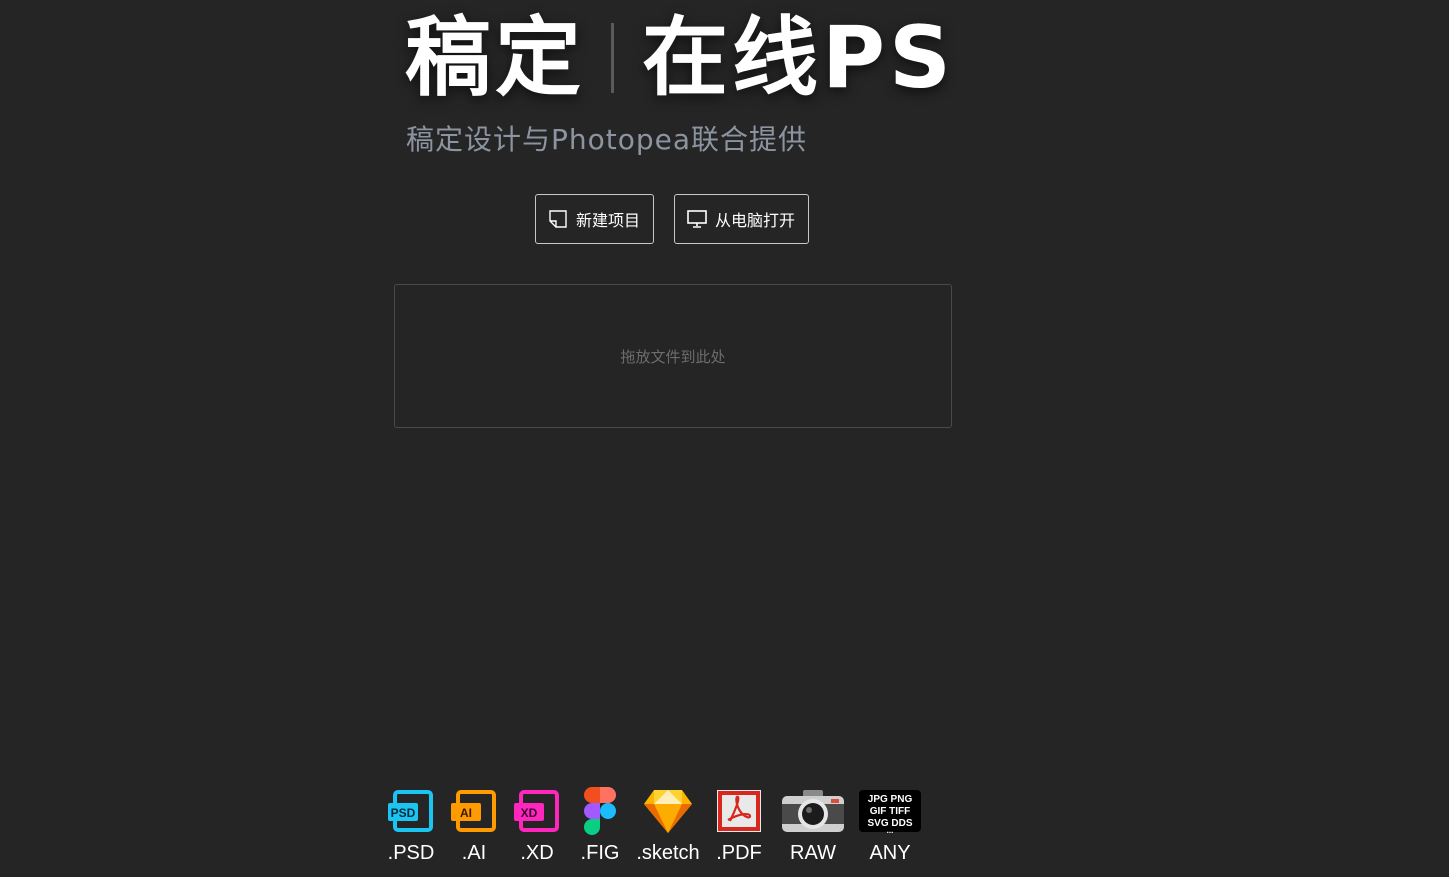 This screenshot has height=877, width=1449. I want to click on format-label: .AI, so click(474, 853).